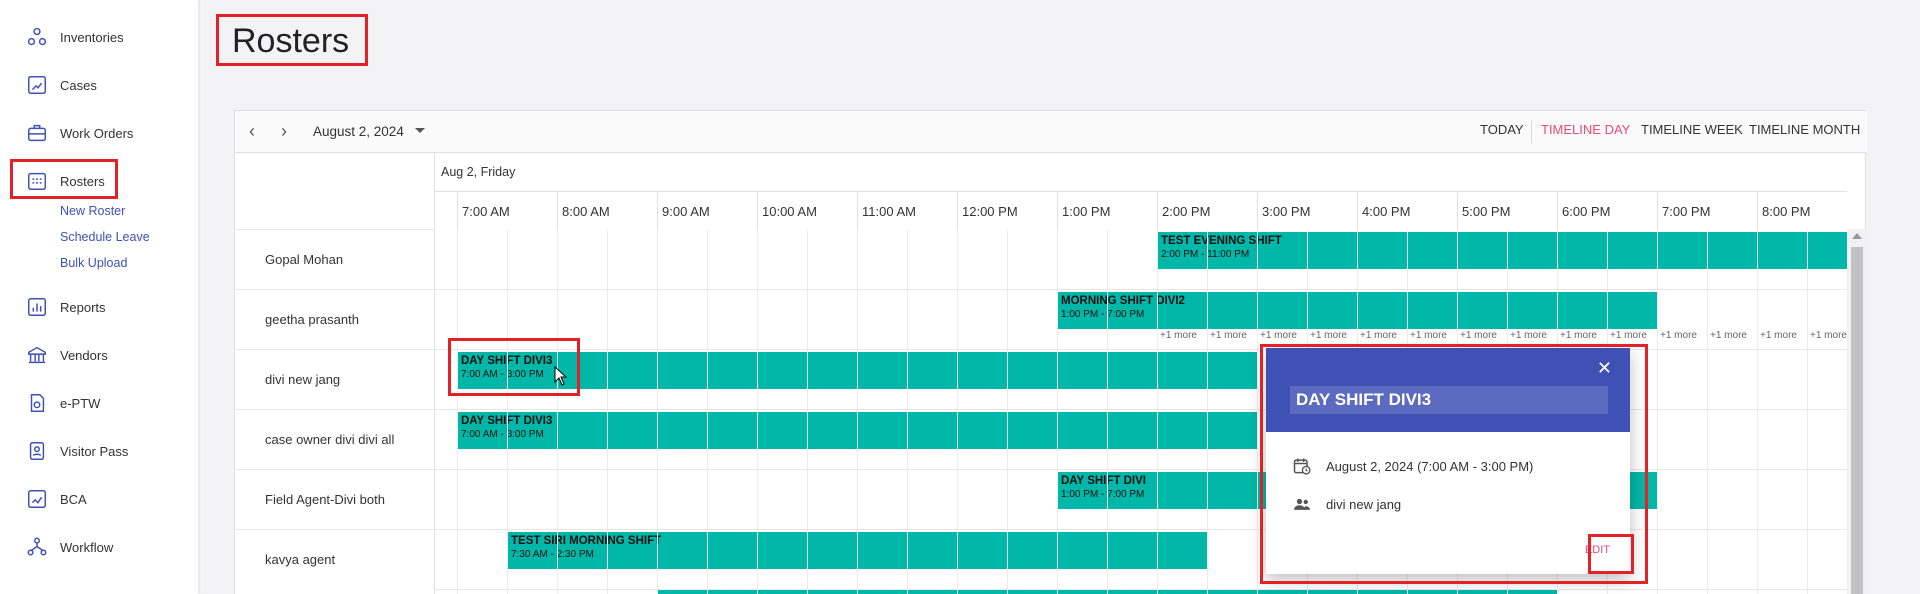  I want to click on scroll-thumb, so click(1857, 420).